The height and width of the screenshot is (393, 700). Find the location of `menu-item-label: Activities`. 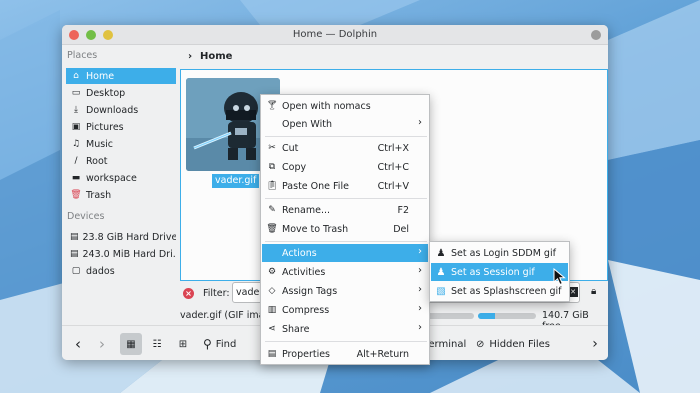

menu-item-label: Activities is located at coordinates (304, 272).